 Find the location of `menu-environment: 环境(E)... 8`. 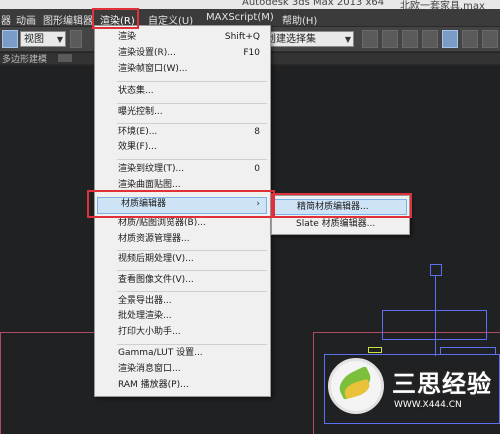

menu-environment: 环境(E)... 8 is located at coordinates (182, 132).